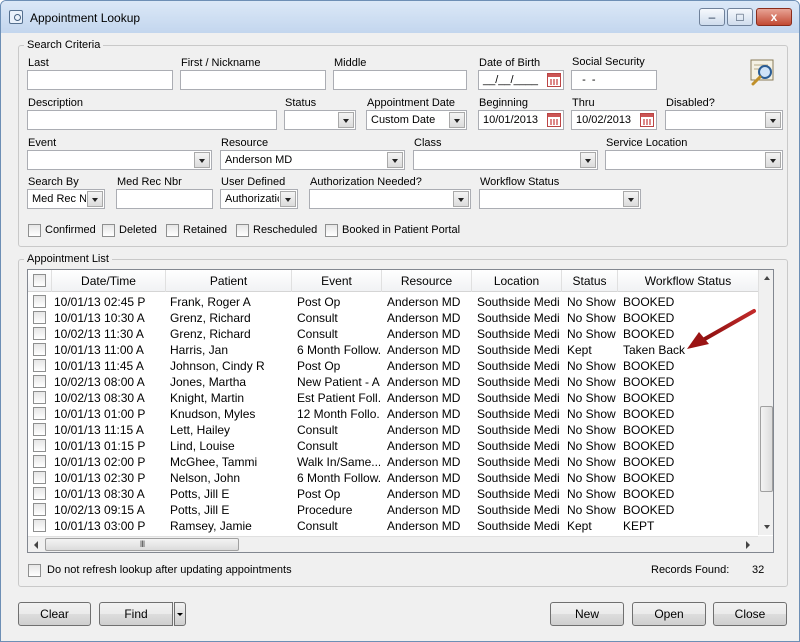 This screenshot has height=642, width=800. I want to click on search-icon, so click(763, 72).